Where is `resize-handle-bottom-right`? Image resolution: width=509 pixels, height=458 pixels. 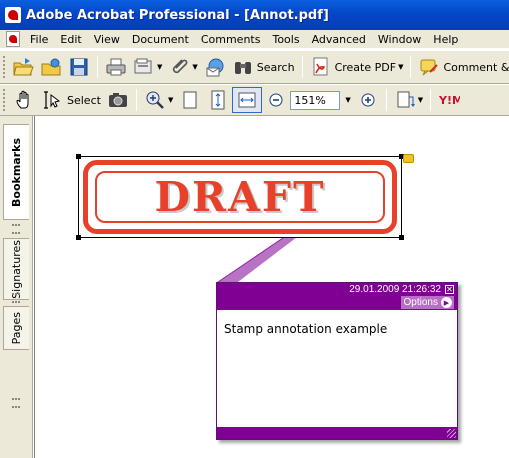
resize-handle-bottom-right is located at coordinates (401, 237).